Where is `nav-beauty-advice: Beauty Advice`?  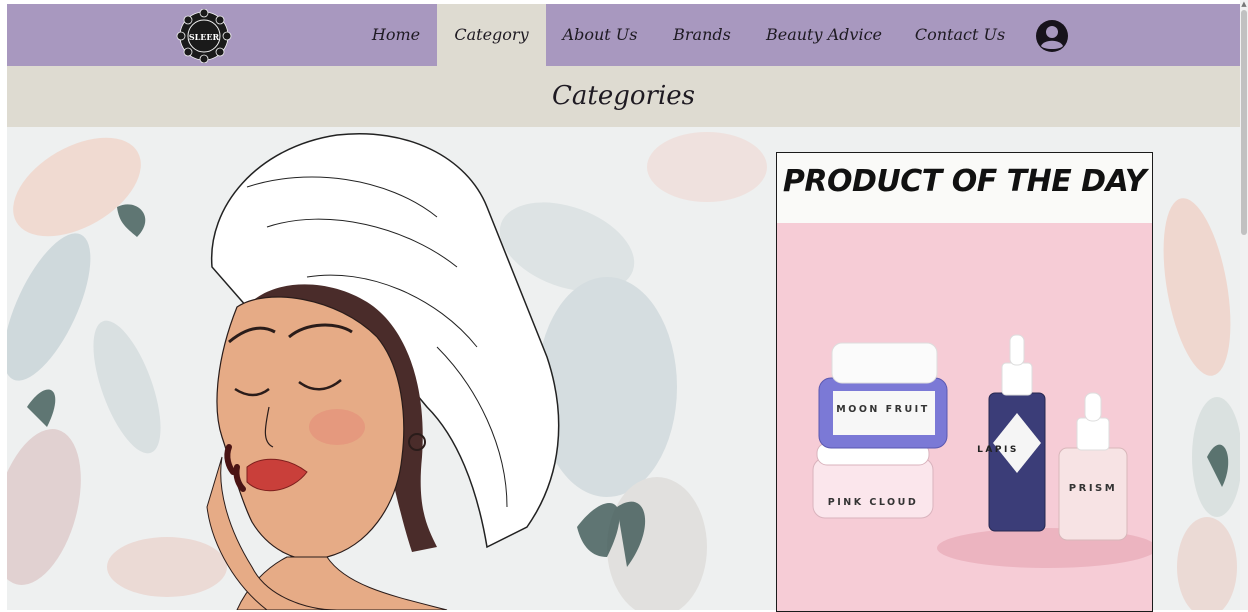 nav-beauty-advice: Beauty Advice is located at coordinates (824, 35).